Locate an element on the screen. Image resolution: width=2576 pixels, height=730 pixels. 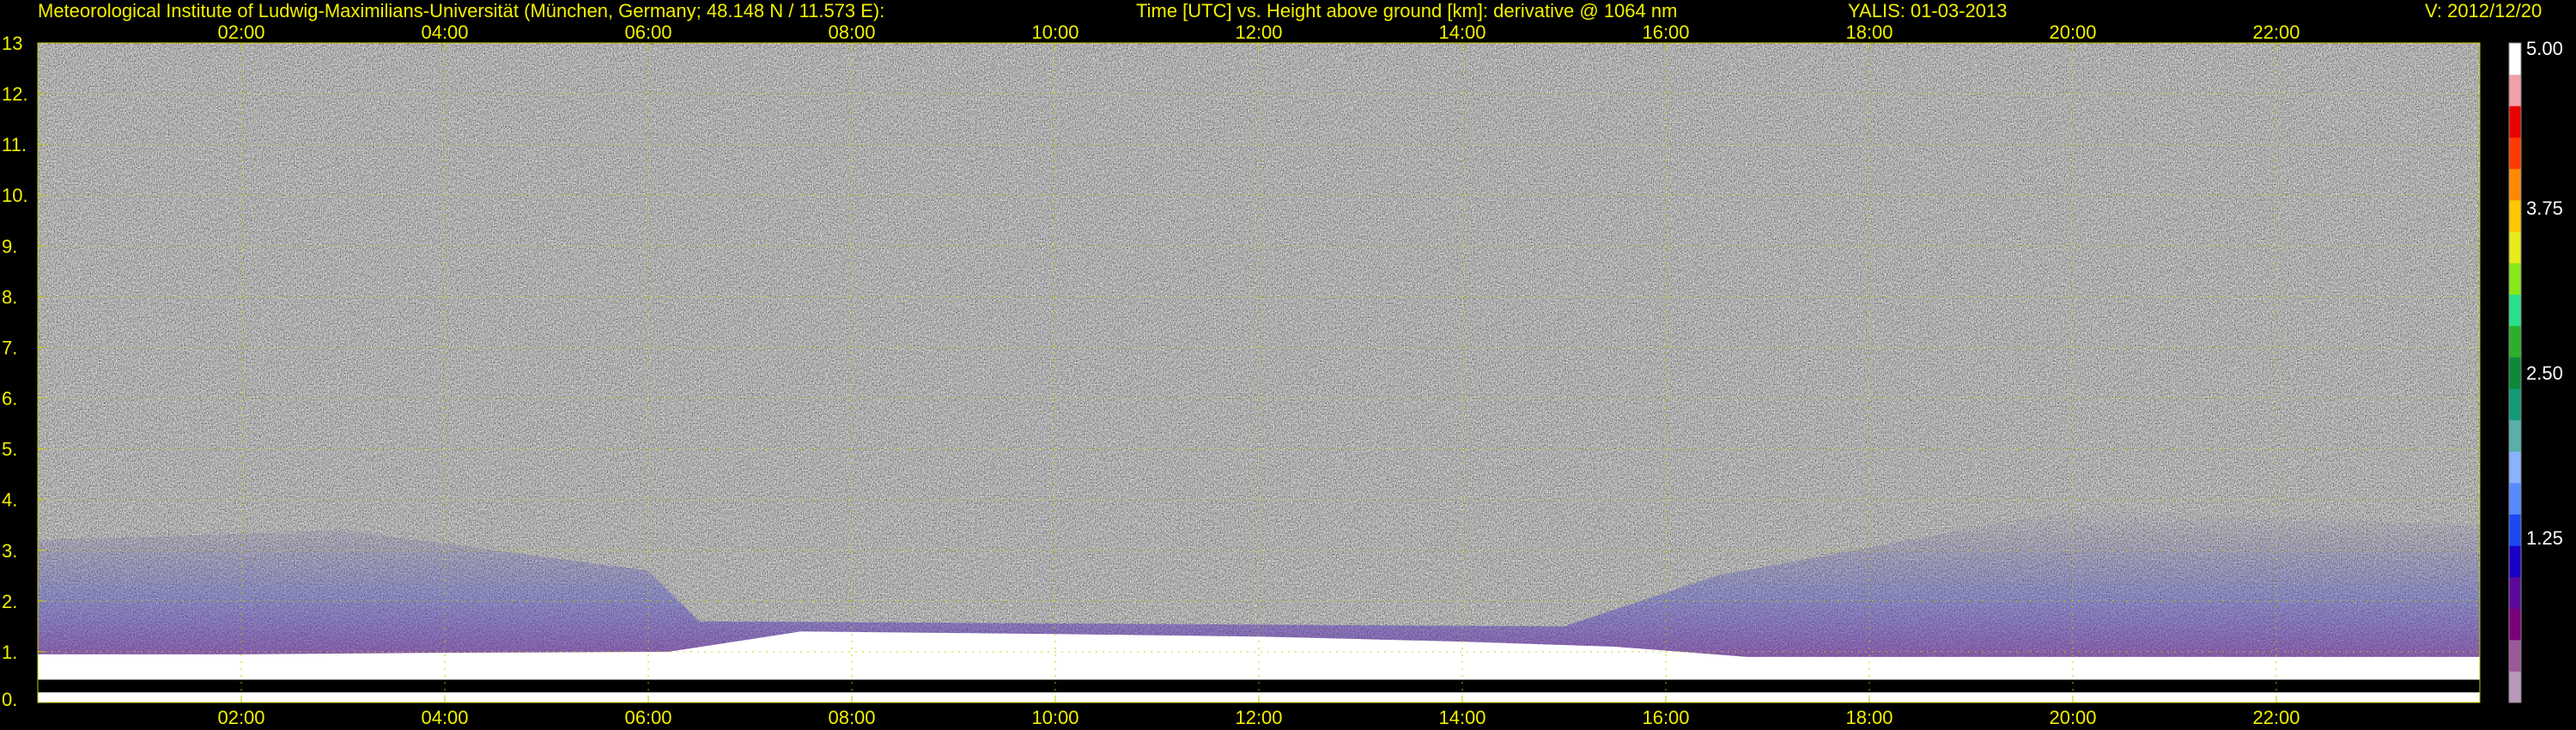
x-tick-label-bottom: 18:00 is located at coordinates (1869, 717).